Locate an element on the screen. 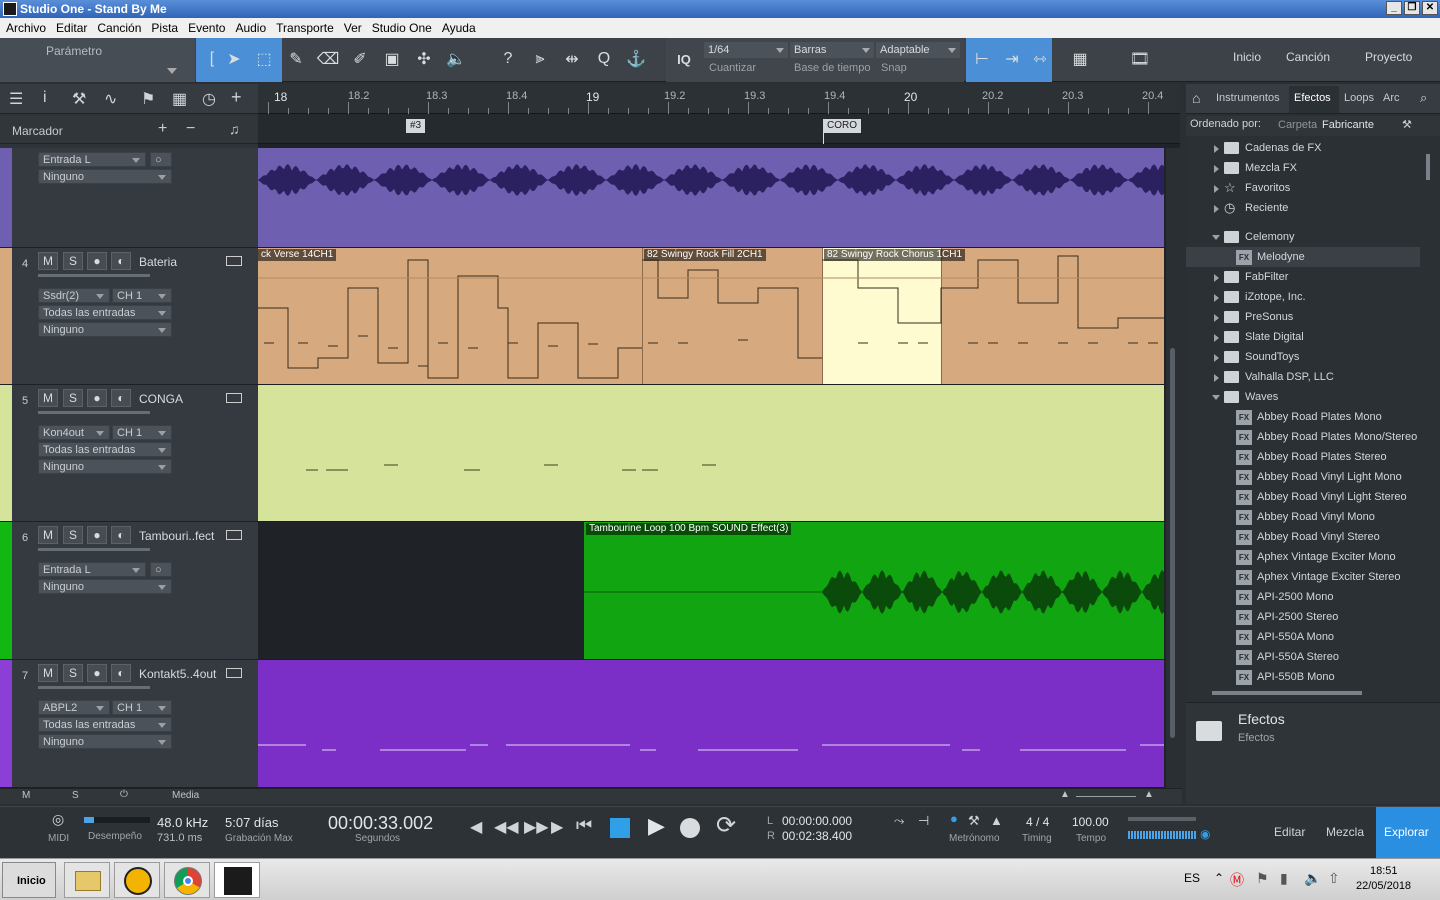 This screenshot has height=900, width=1440. zoom-in-icon: ▲ is located at coordinates (1149, 794).